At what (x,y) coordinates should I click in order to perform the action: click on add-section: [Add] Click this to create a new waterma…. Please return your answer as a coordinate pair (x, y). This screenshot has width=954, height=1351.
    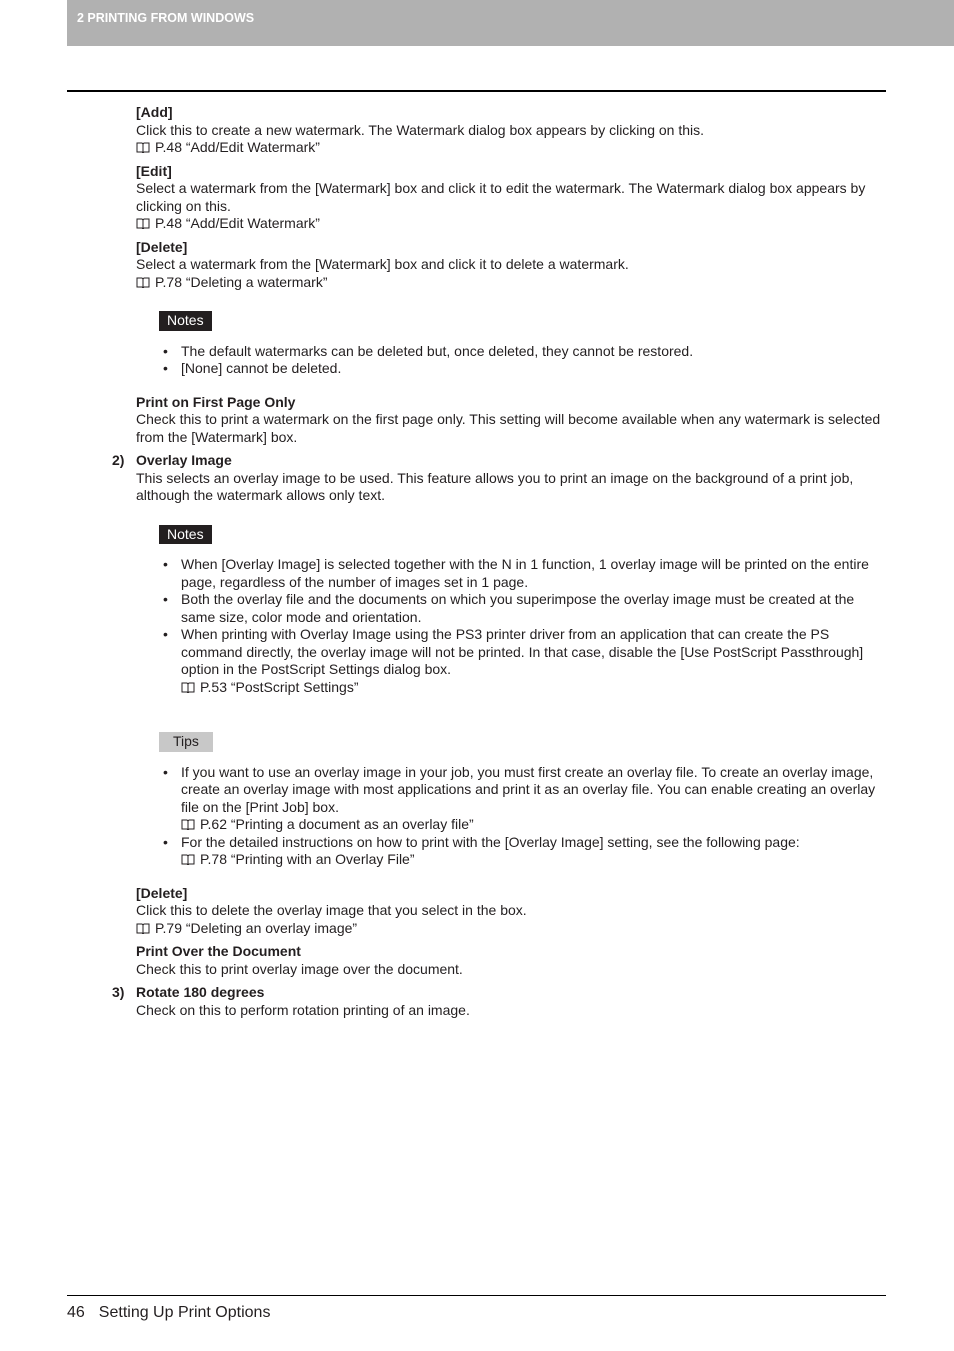
    Looking at the image, I should click on (511, 130).